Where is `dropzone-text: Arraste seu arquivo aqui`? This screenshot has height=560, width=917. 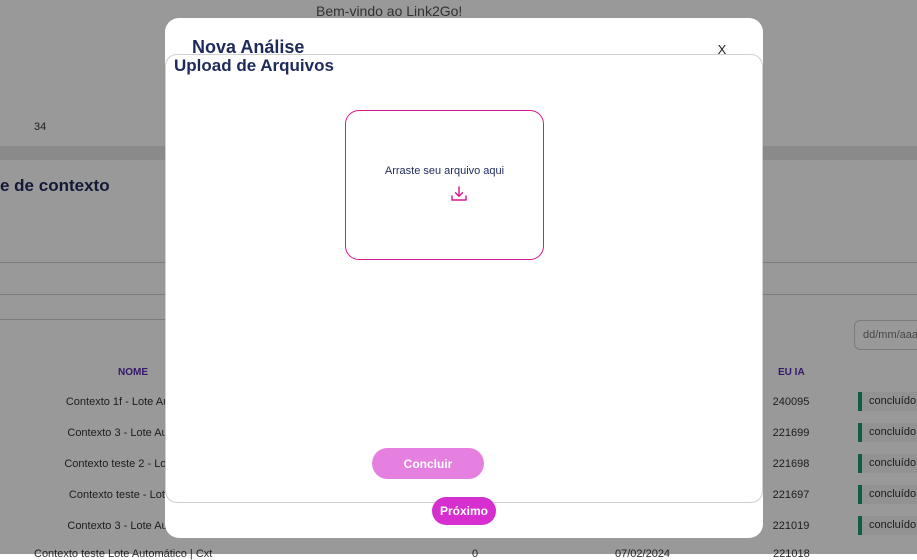
dropzone-text: Arraste seu arquivo aqui is located at coordinates (444, 171).